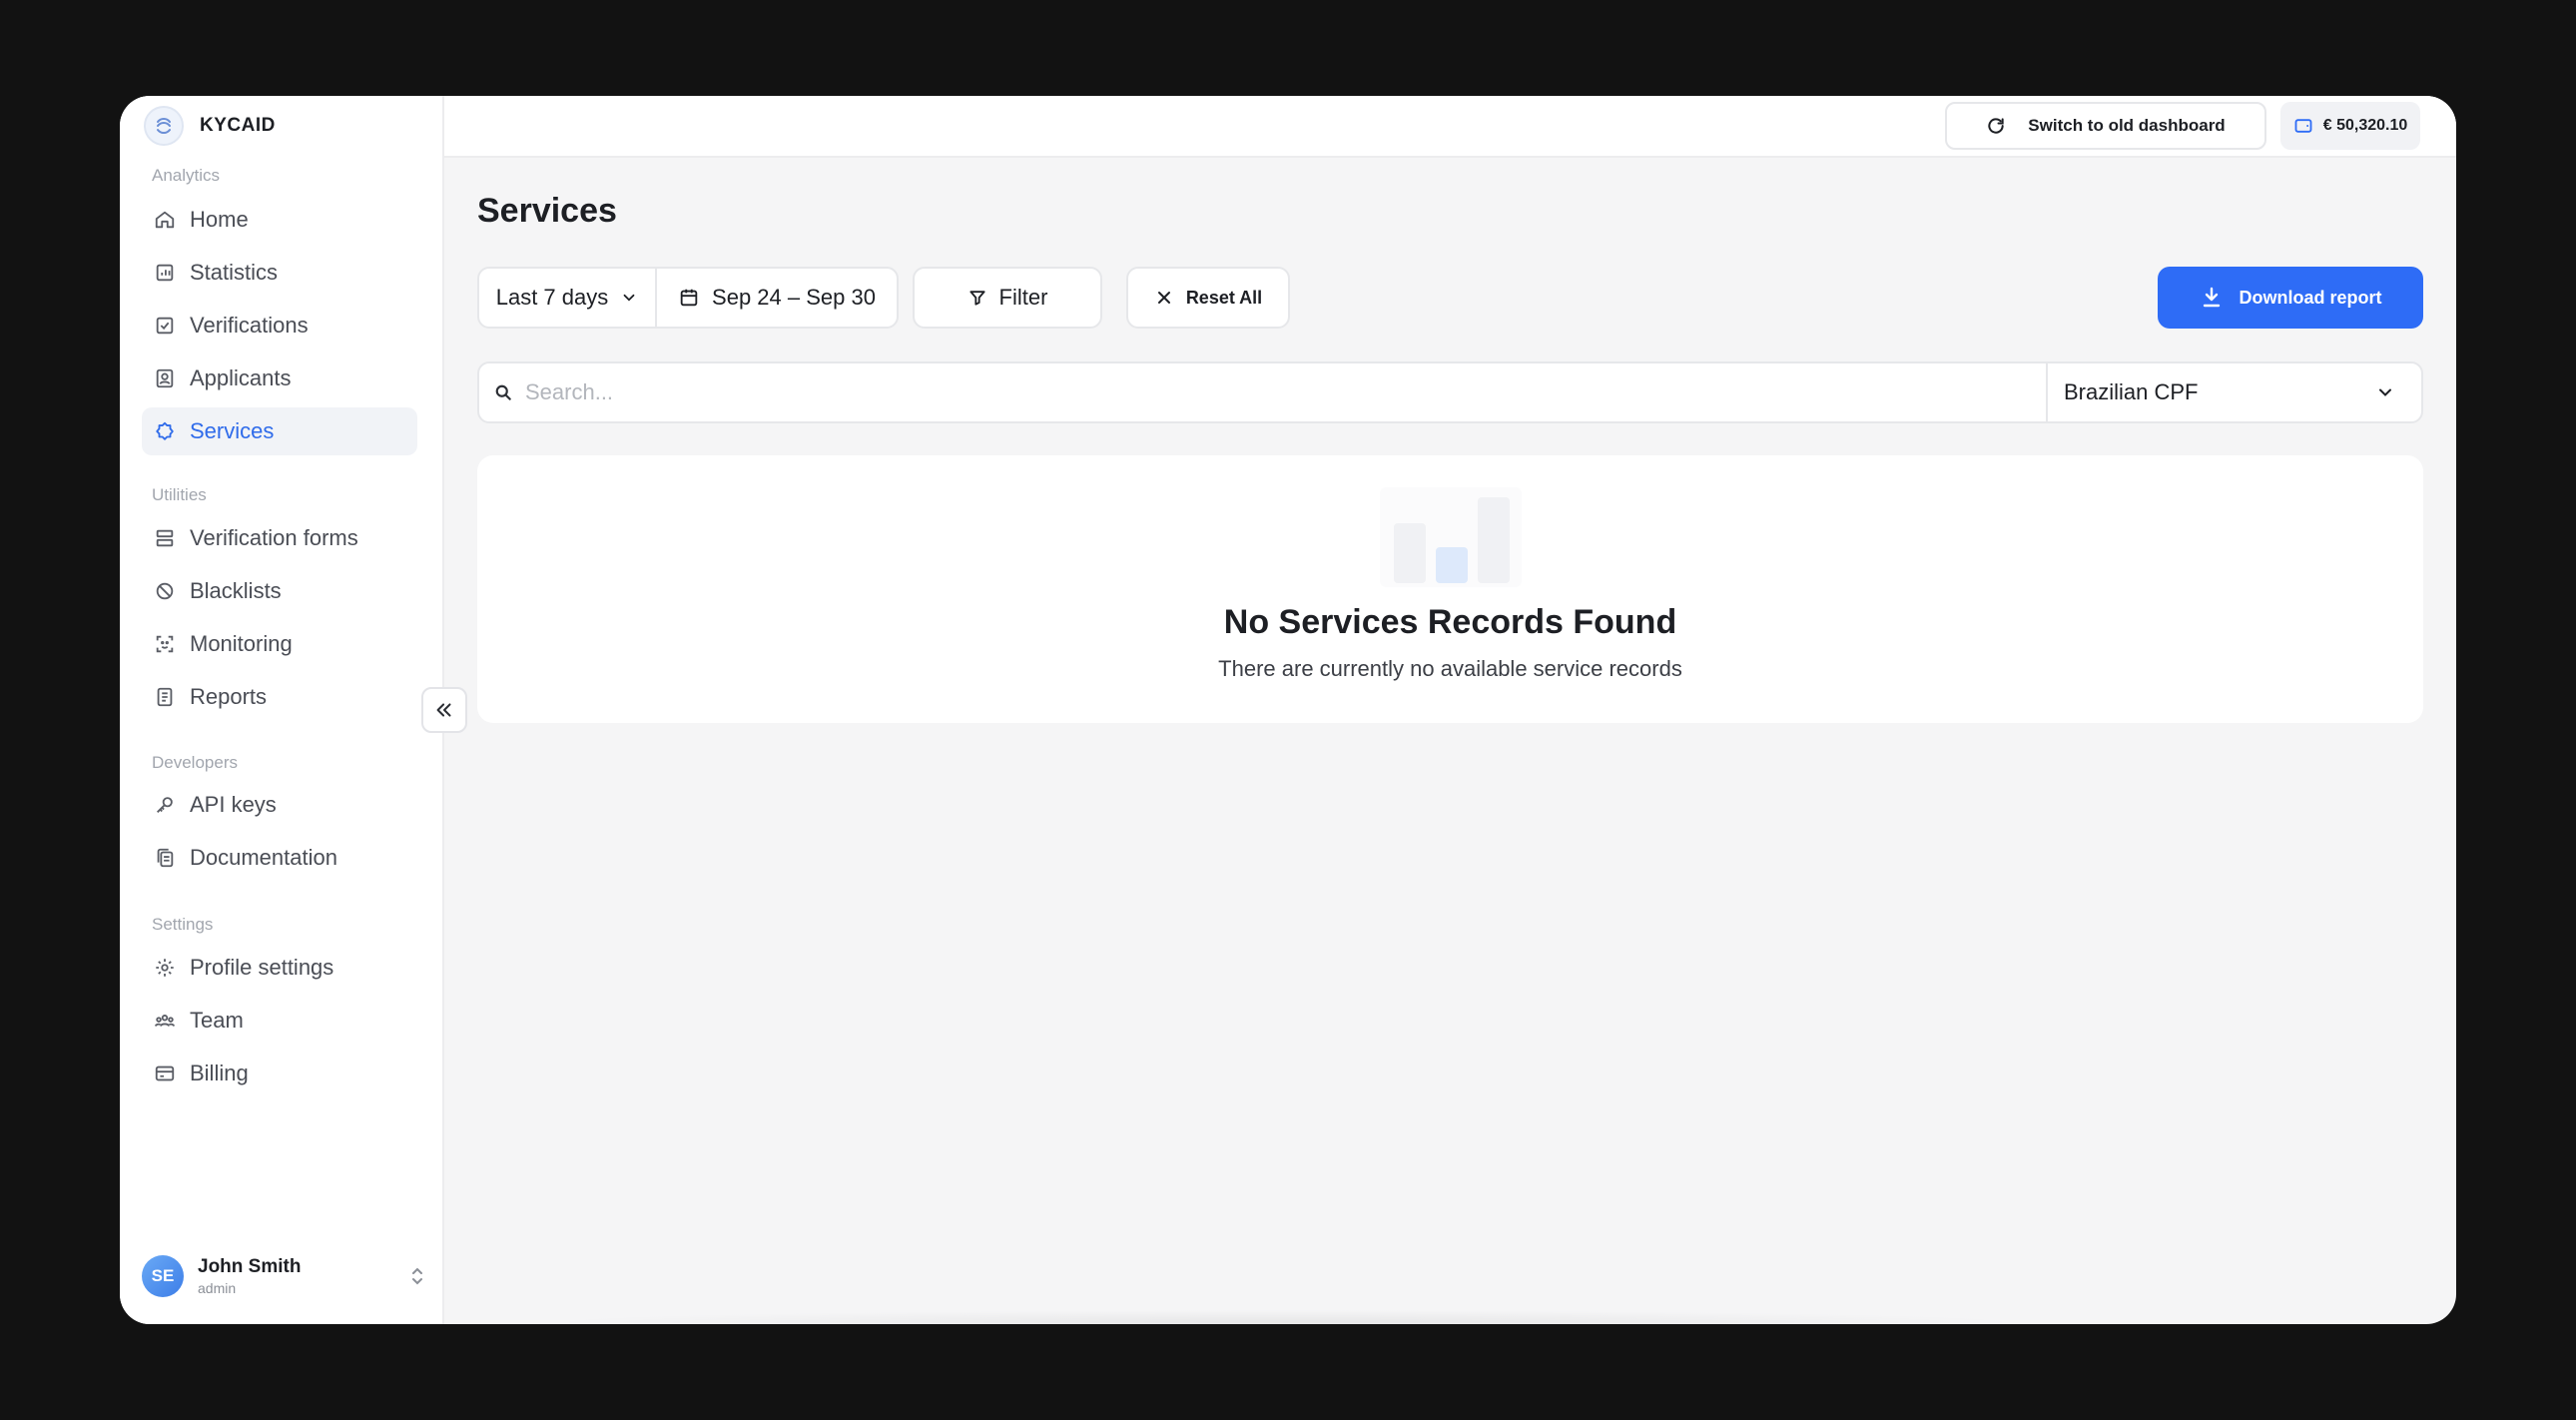  What do you see at coordinates (1450, 537) in the screenshot?
I see `empty-chart-illustration-icon` at bounding box center [1450, 537].